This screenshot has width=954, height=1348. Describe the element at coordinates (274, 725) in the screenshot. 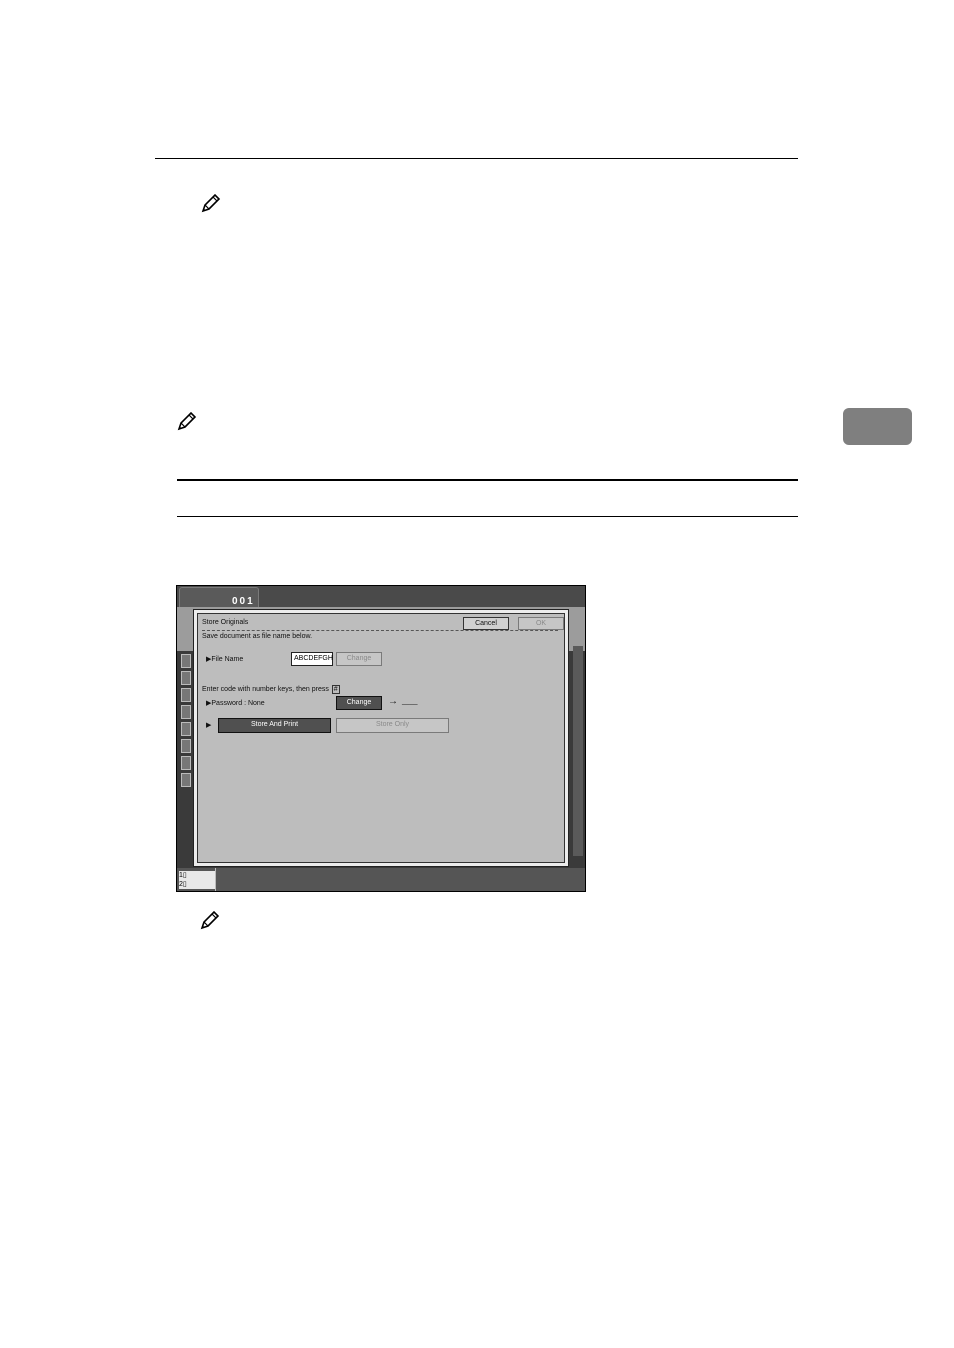

I see `store-and-print-button: Store And Print` at that location.